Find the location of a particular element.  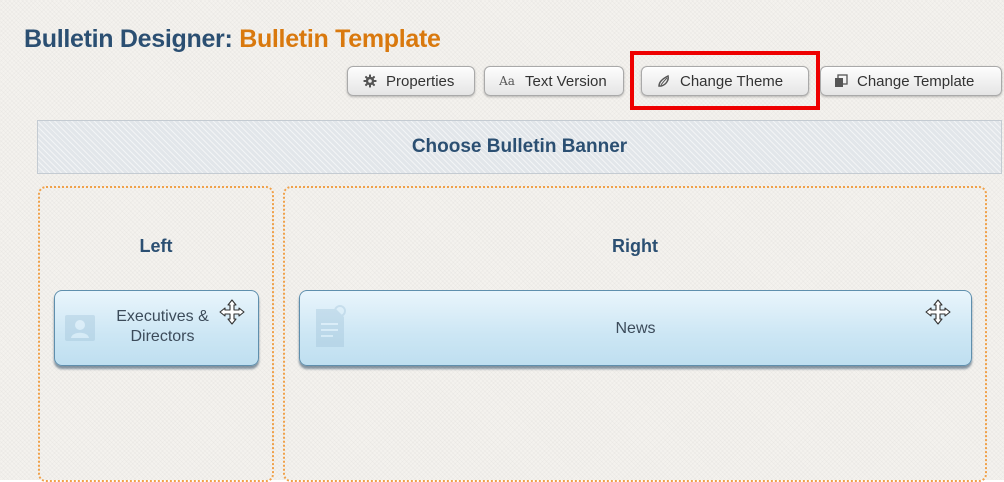

widget-label-line-2: Directors is located at coordinates (162, 336).